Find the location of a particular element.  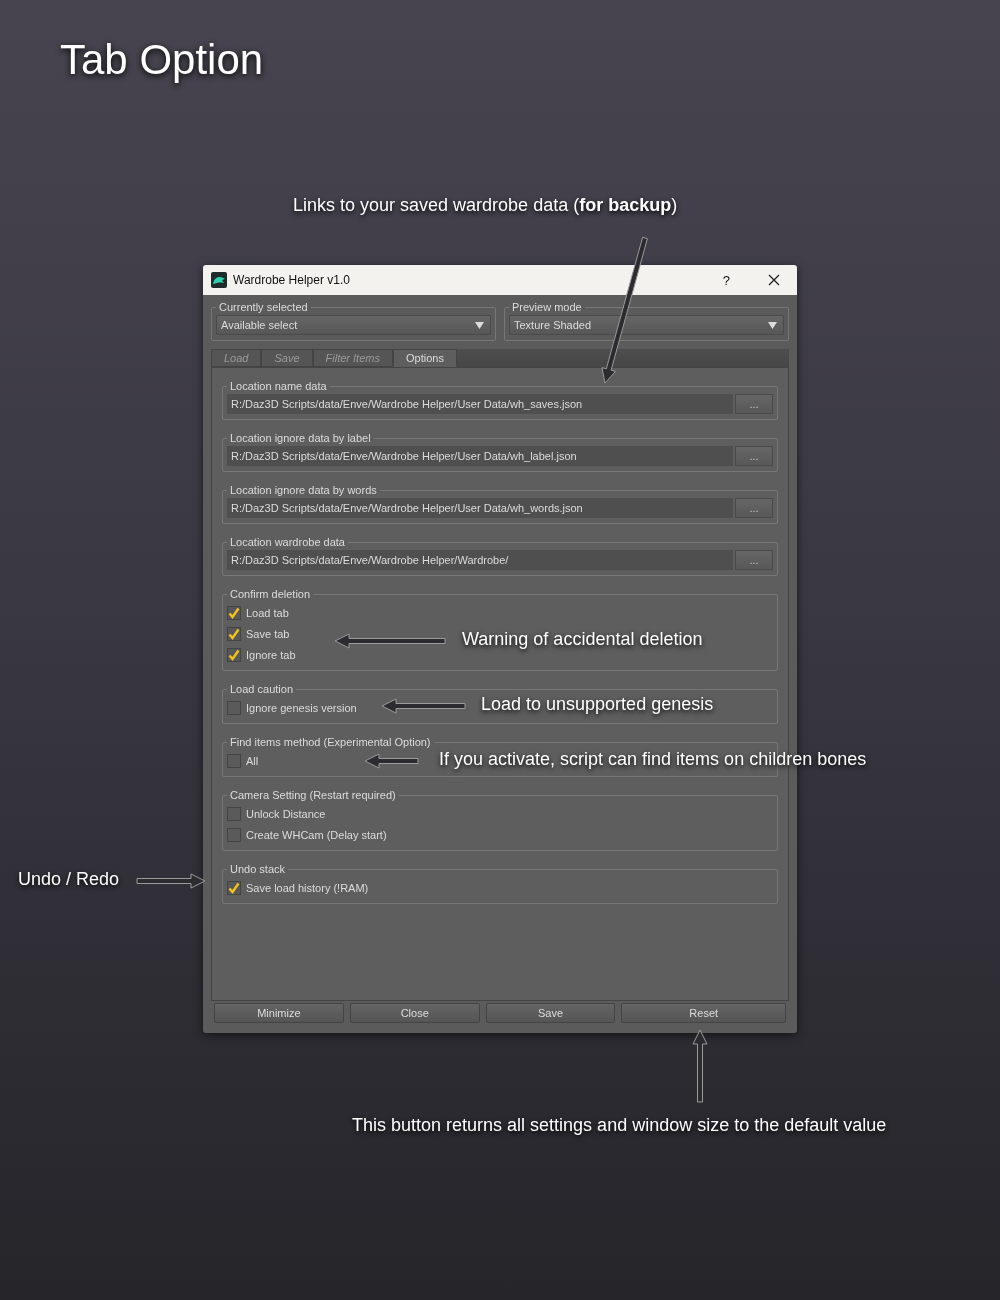

group-label: Currently selected is located at coordinates (263, 307).